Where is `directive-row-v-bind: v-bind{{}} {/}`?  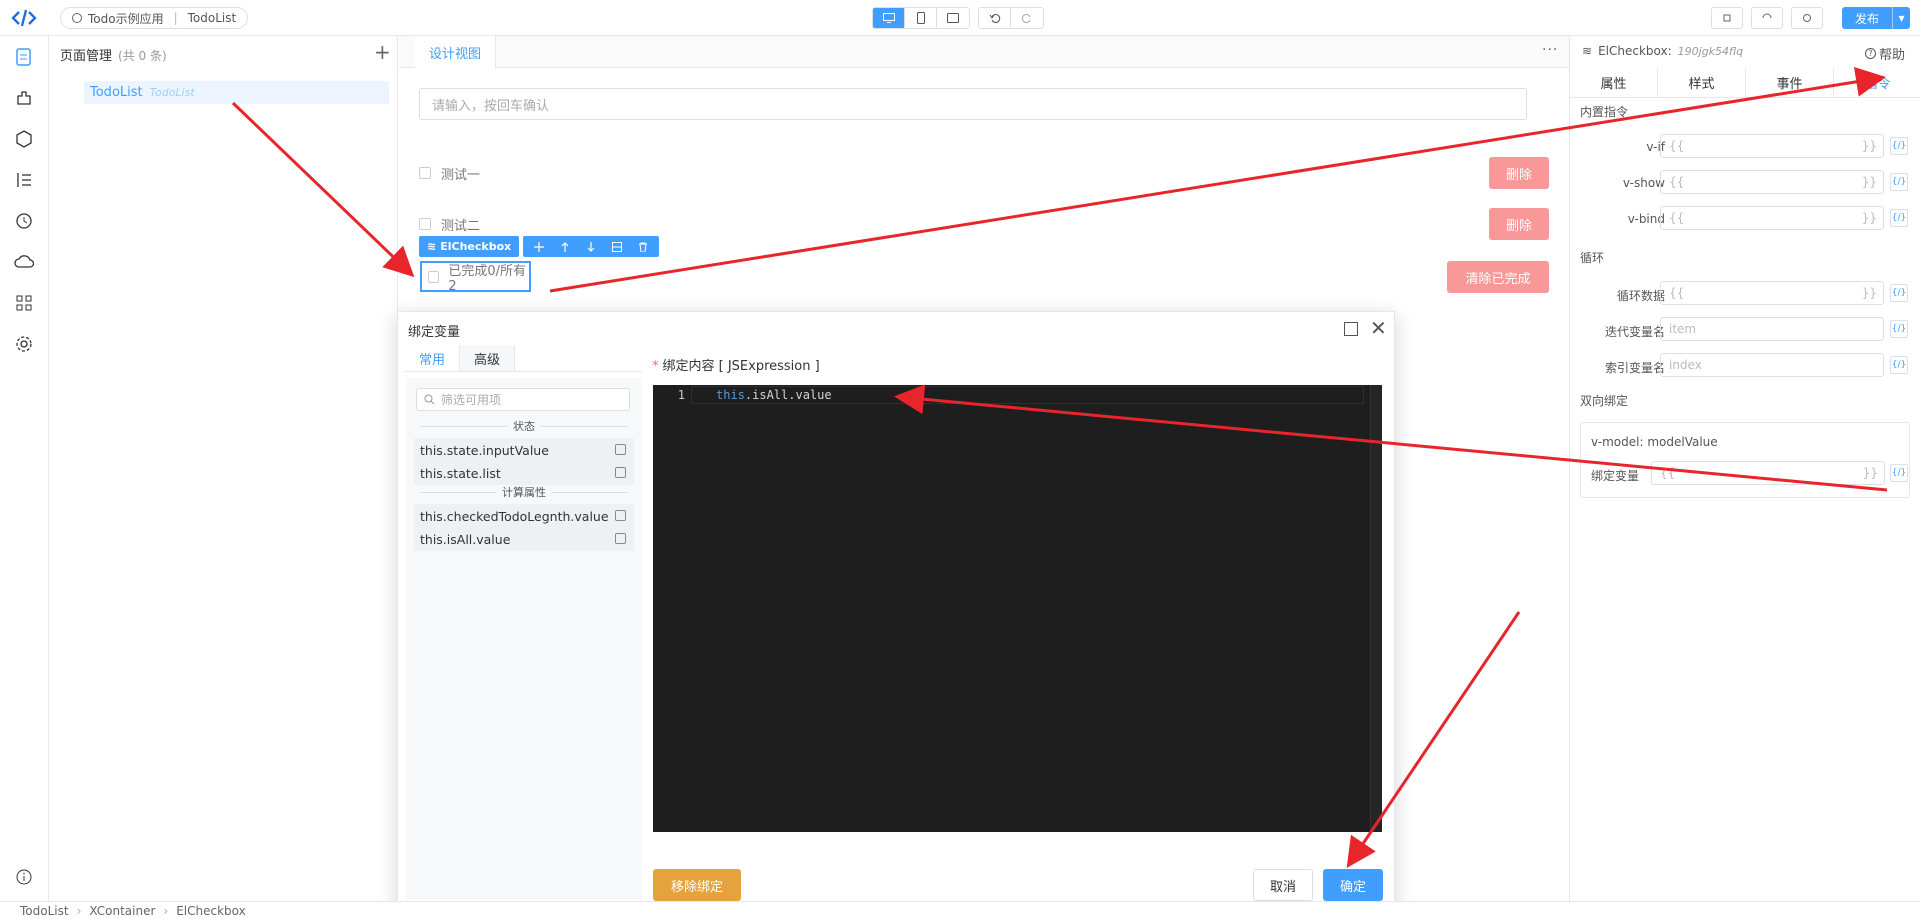 directive-row-v-bind: v-bind{{}} {/} is located at coordinates (1745, 219).